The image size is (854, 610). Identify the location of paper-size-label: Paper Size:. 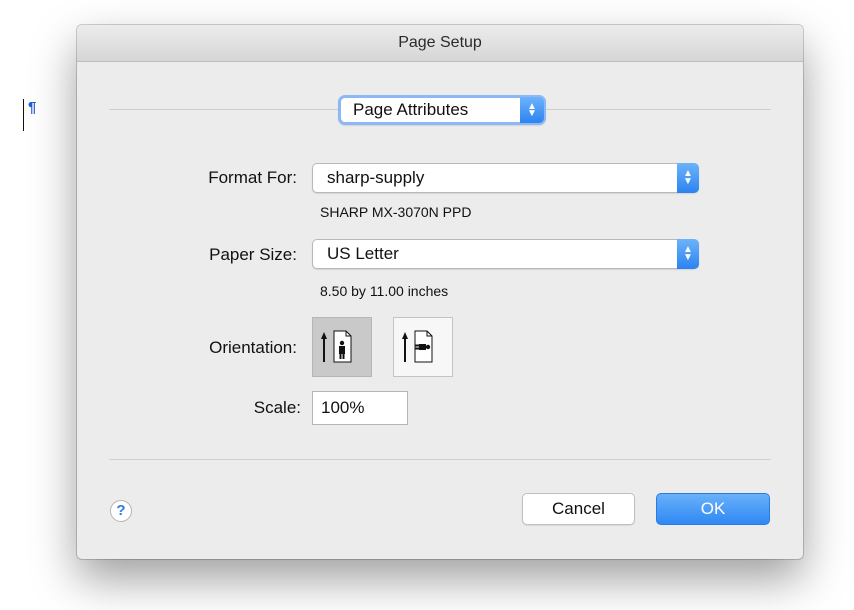
(253, 254).